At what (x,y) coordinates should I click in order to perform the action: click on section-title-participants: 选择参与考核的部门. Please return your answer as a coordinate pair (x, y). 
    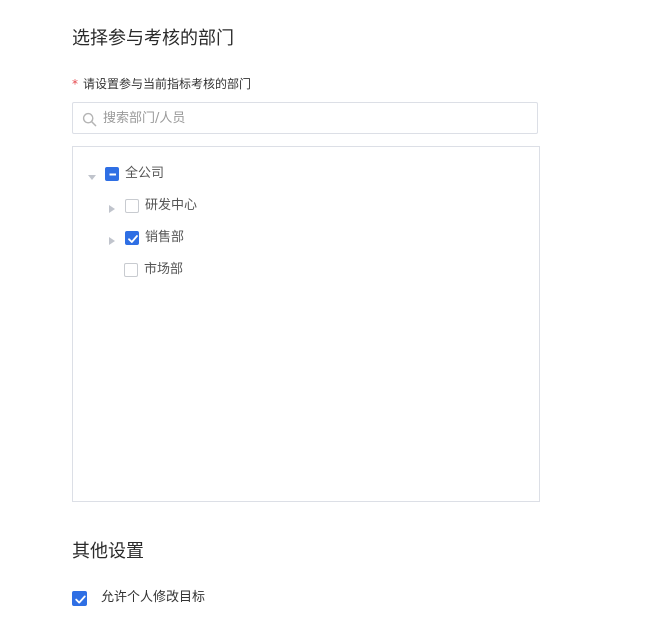
    Looking at the image, I should click on (153, 38).